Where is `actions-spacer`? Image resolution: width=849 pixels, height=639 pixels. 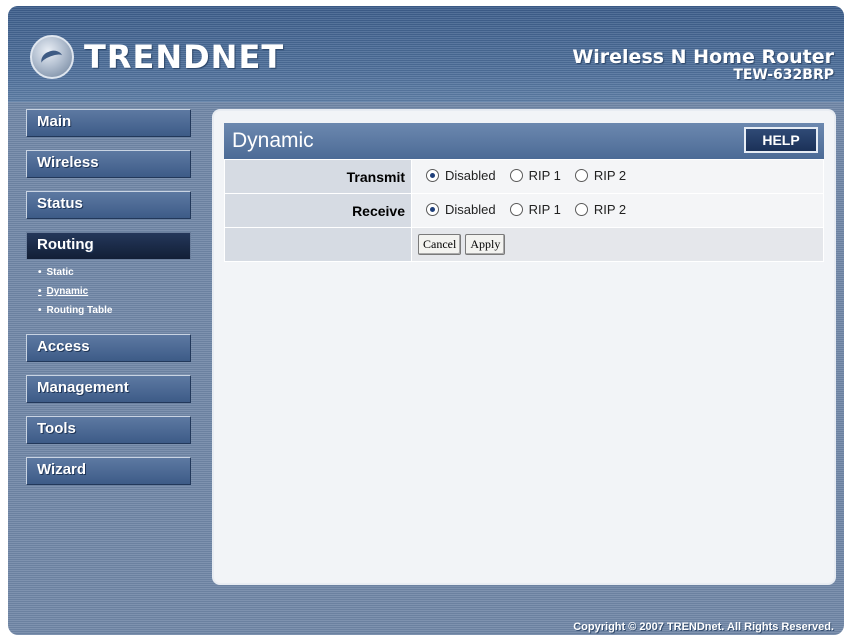
actions-spacer is located at coordinates (318, 244).